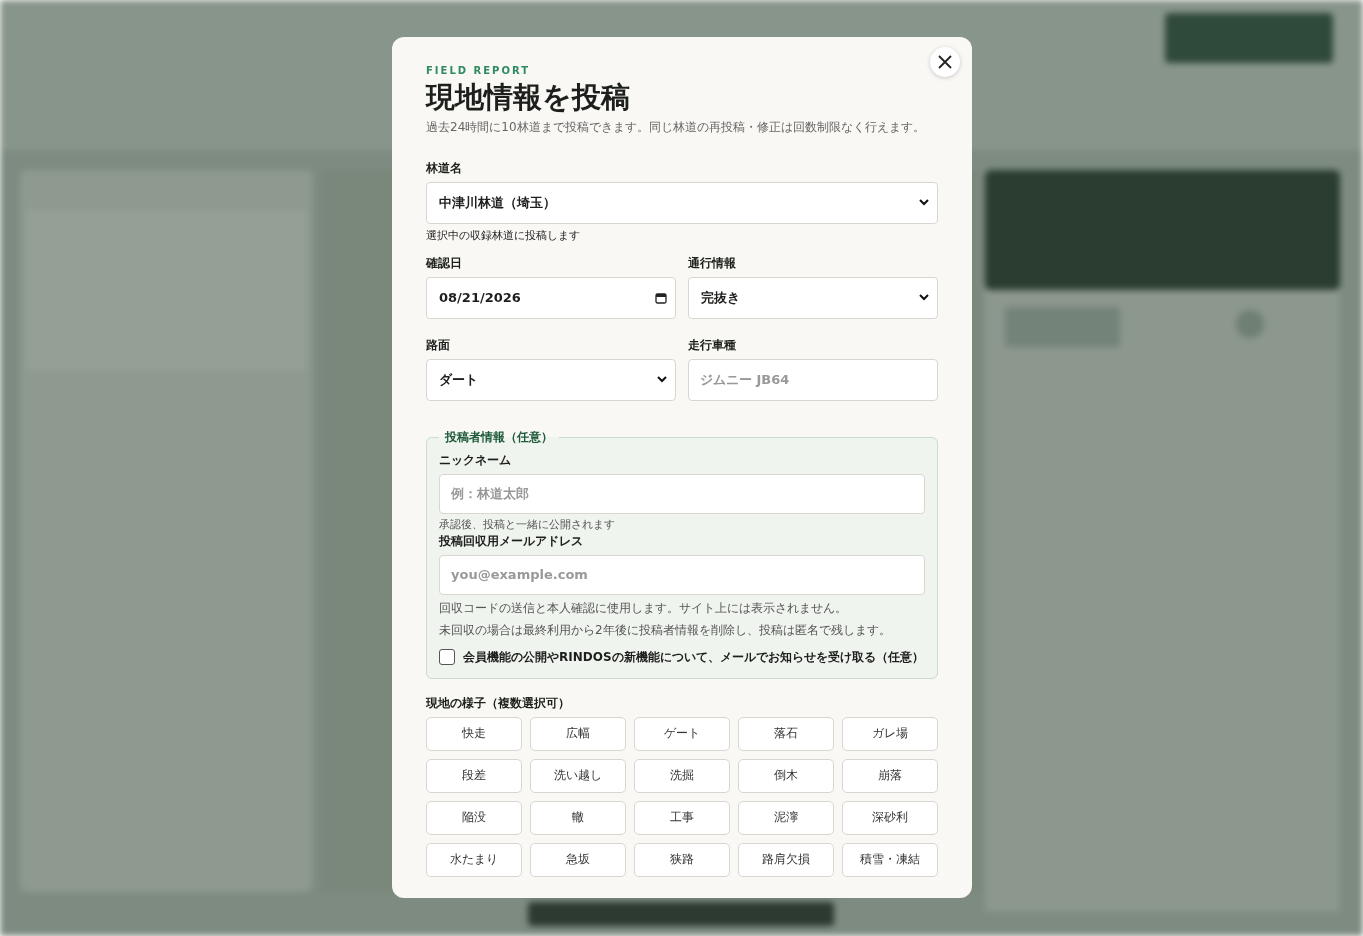 The image size is (1363, 936). Describe the element at coordinates (682, 202) in the screenshot. I see `road-select: 中津川林道（埼玉）` at that location.